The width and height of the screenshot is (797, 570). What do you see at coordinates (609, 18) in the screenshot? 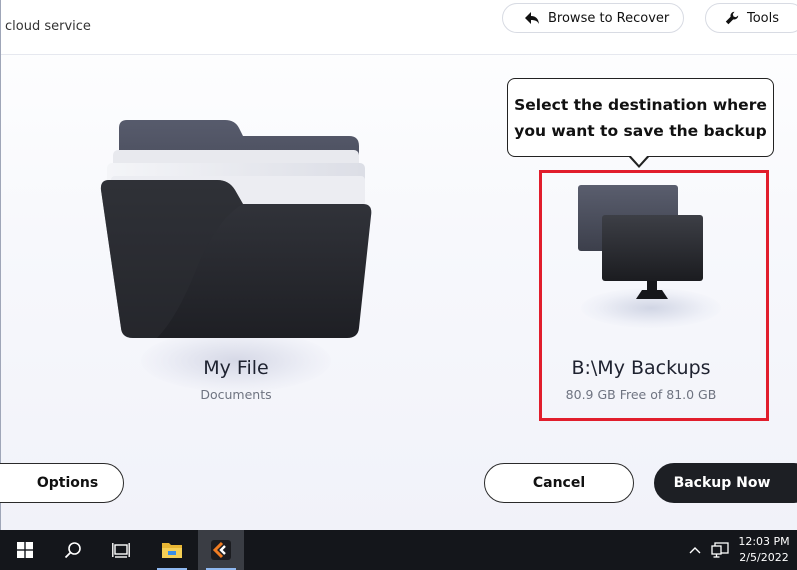
I see `browse-to-recover-label: Browse to Recover` at bounding box center [609, 18].